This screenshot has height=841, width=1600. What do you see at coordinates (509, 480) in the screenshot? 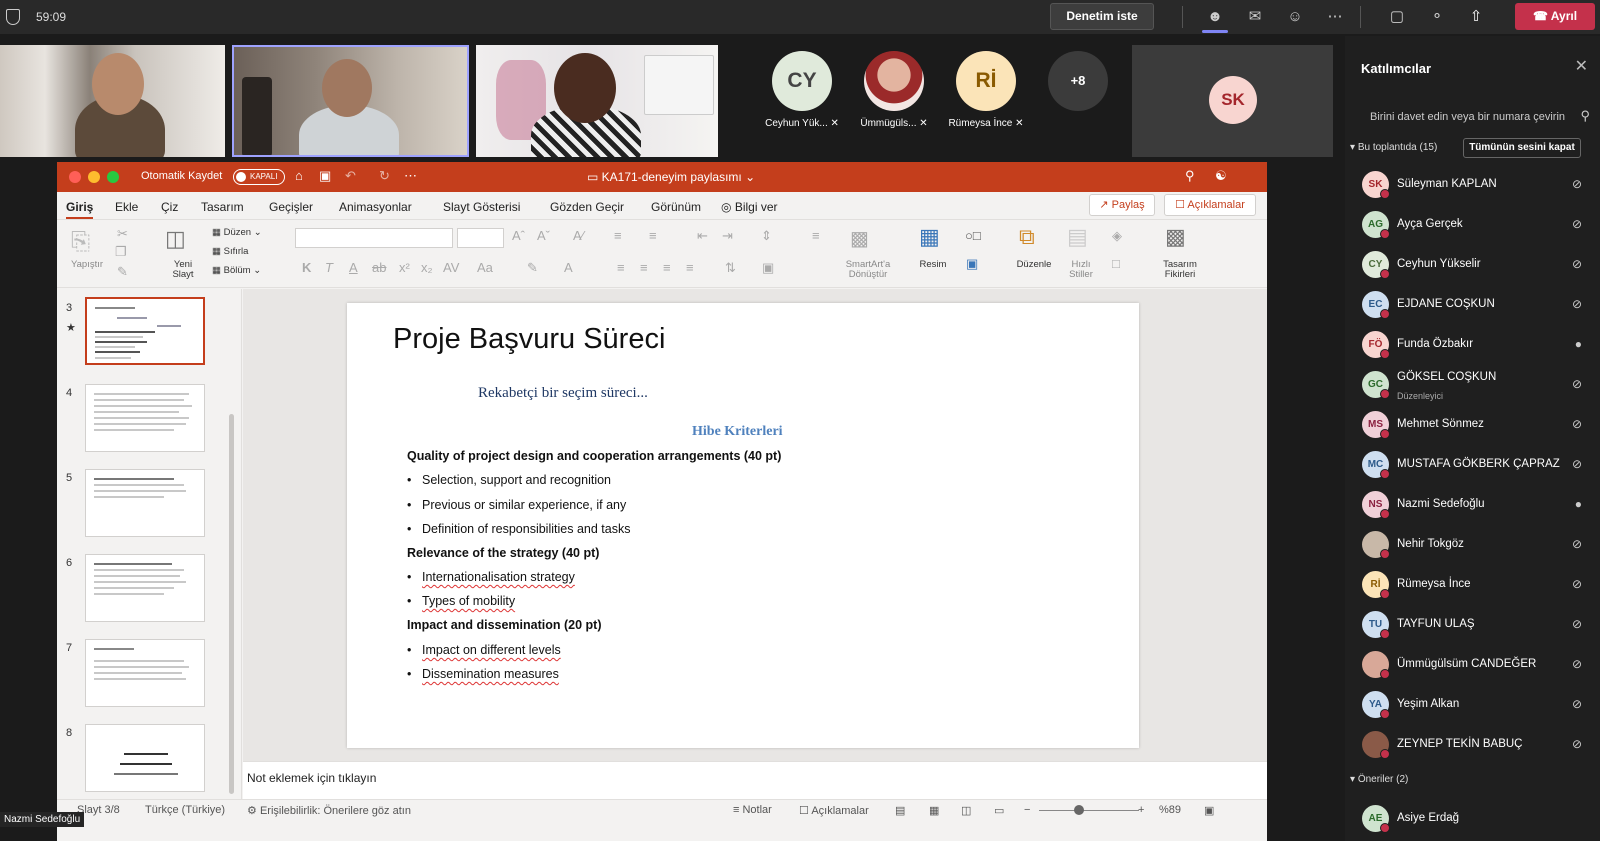
I see `bullet-item: Selection, support and recognition` at bounding box center [509, 480].